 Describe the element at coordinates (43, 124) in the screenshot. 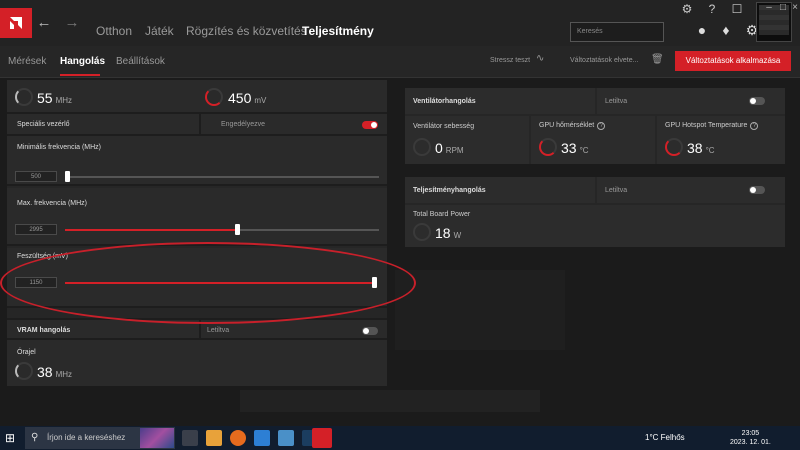

I see `special-control-label: Speciális vezérlő` at that location.